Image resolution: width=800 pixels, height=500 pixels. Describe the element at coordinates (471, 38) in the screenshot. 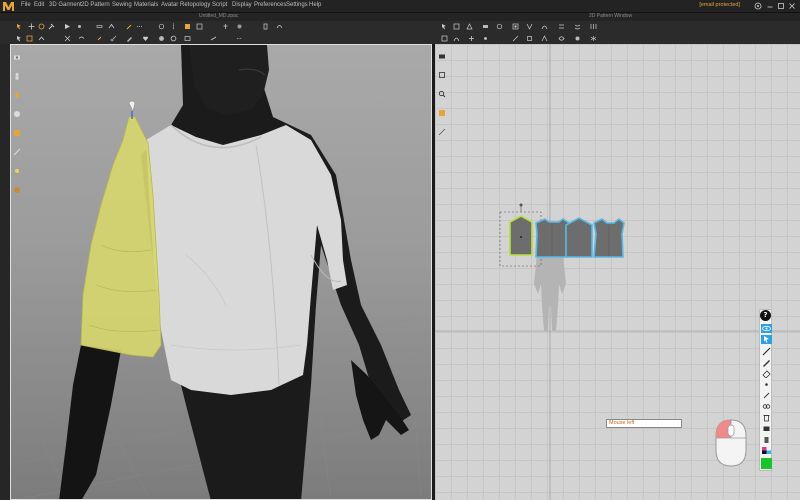

I see `add-point-icon` at that location.